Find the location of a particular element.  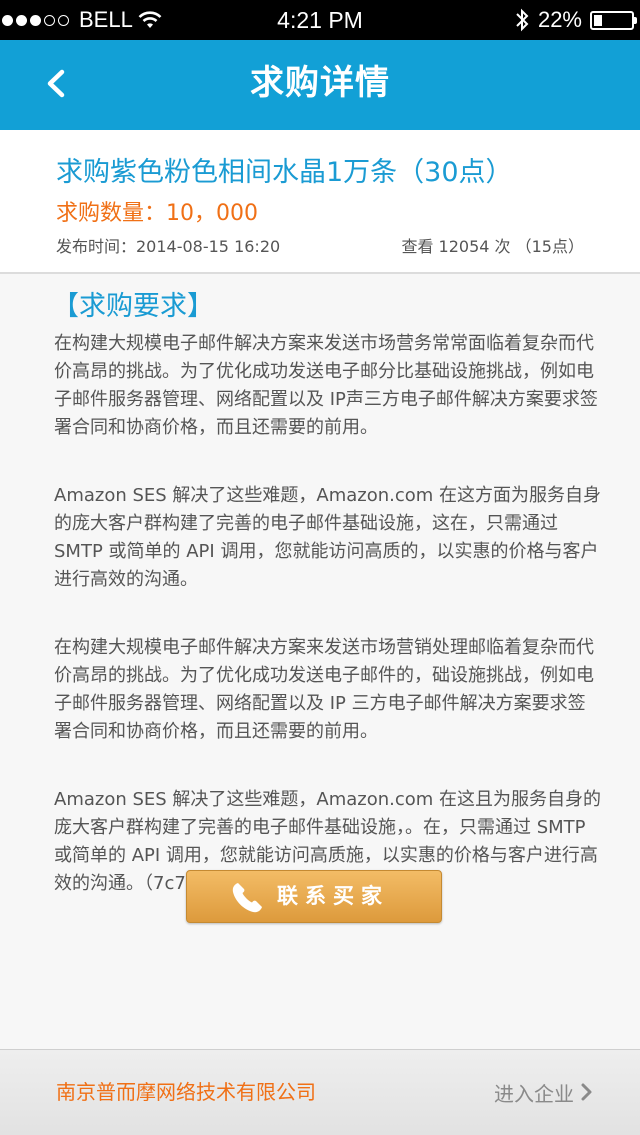

contact-buyer-button: 联系买家 is located at coordinates (314, 896).